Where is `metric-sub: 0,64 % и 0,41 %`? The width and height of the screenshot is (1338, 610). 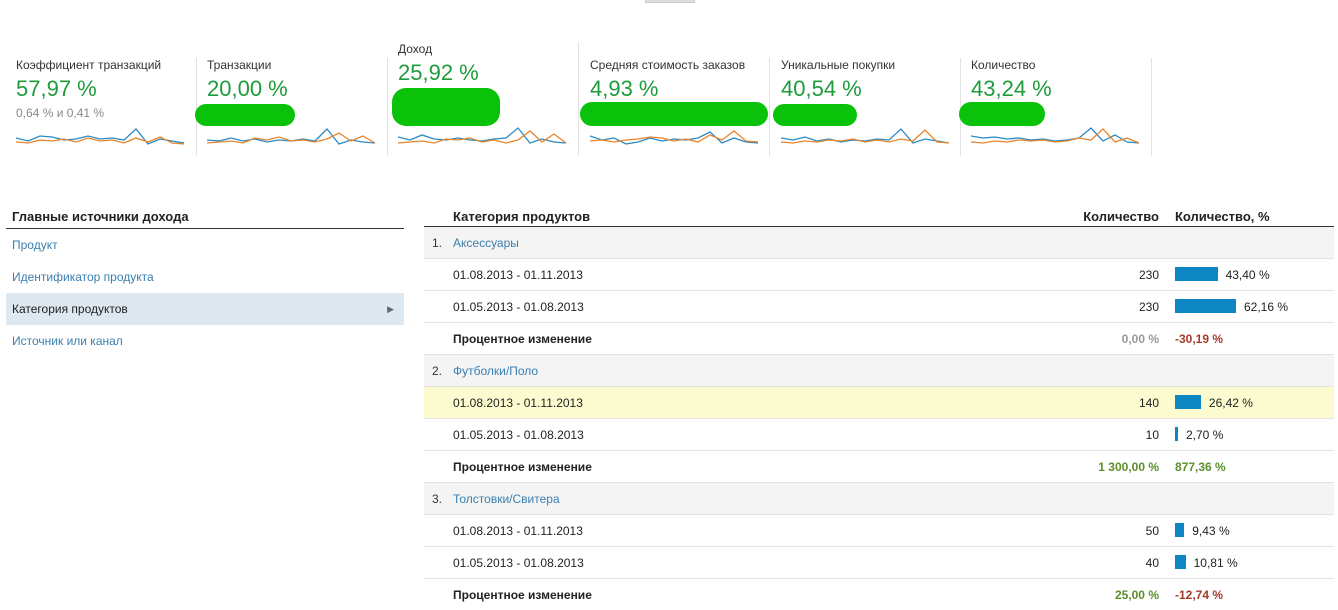
metric-sub: 0,64 % и 0,41 % is located at coordinates (60, 113).